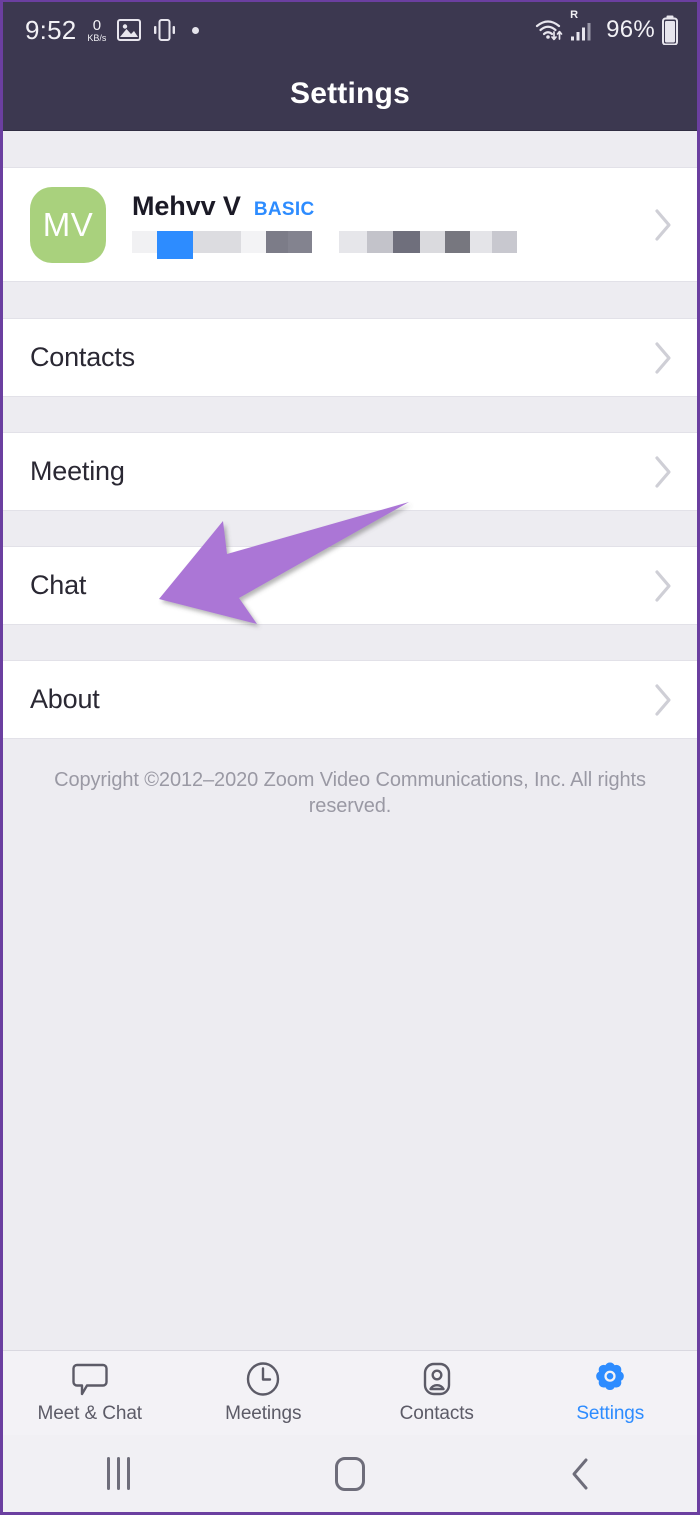 Image resolution: width=700 pixels, height=1515 pixels. What do you see at coordinates (129, 30) in the screenshot?
I see `image-icon` at bounding box center [129, 30].